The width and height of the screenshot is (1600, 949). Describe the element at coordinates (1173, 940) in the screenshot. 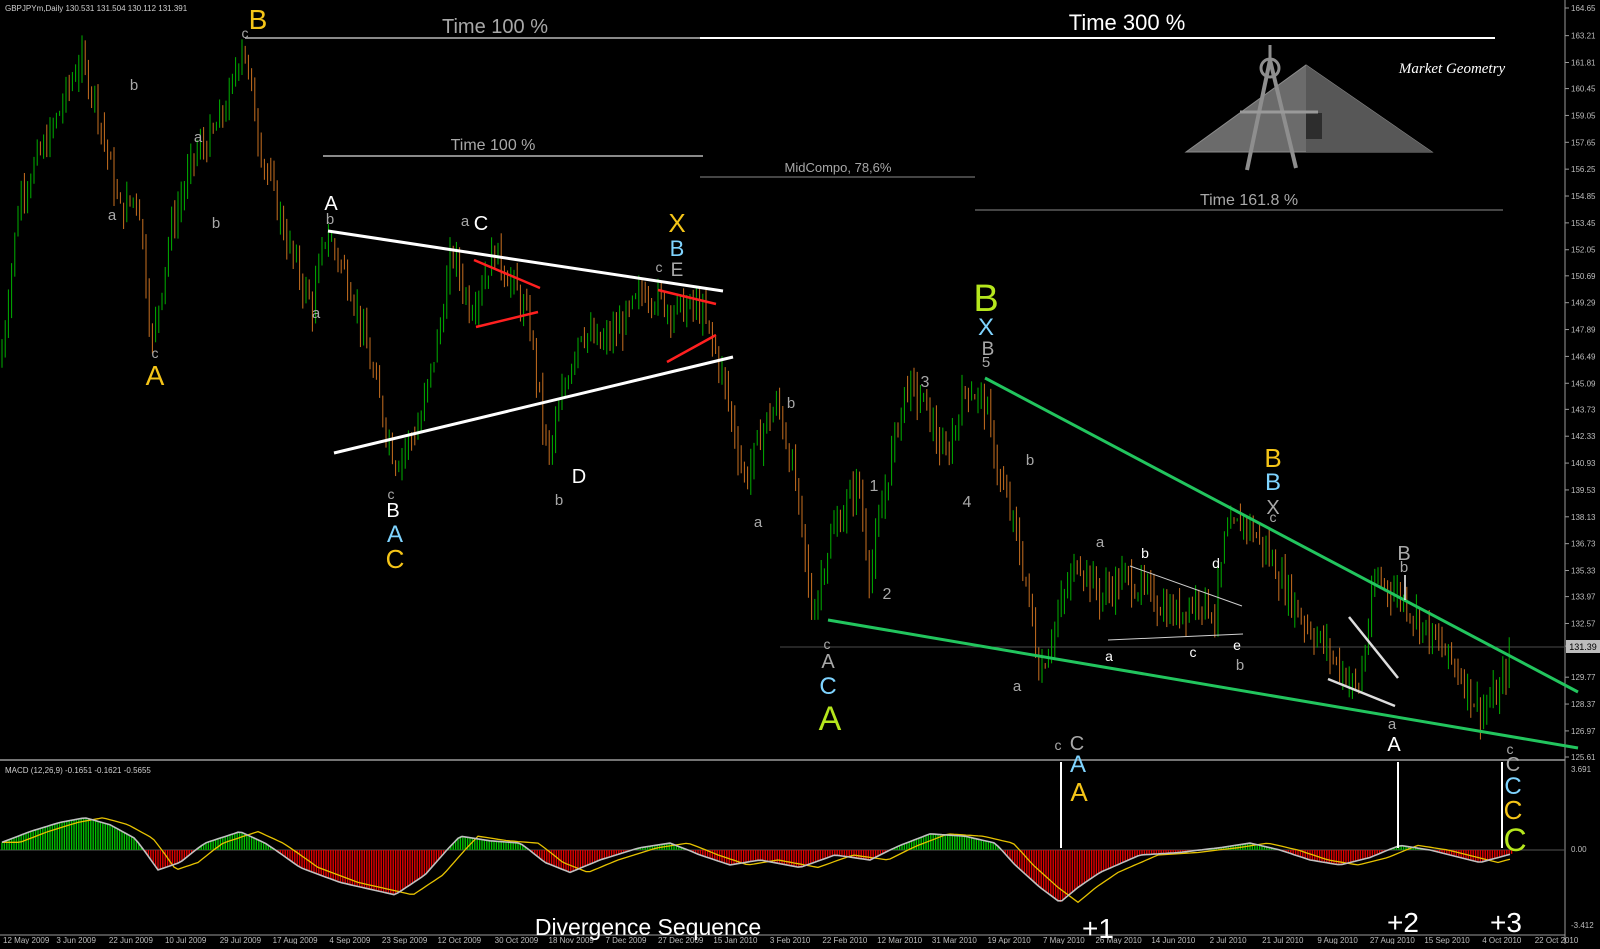

I see `x-tick-label: 14 Jun 2010` at that location.